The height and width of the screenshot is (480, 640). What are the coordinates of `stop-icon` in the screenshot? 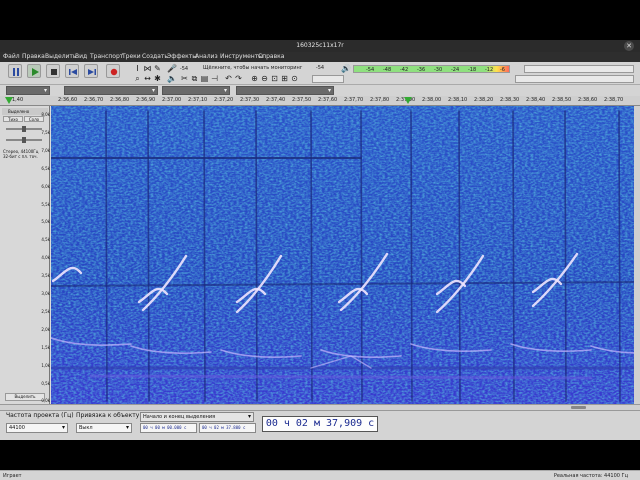 It's located at (54, 72).